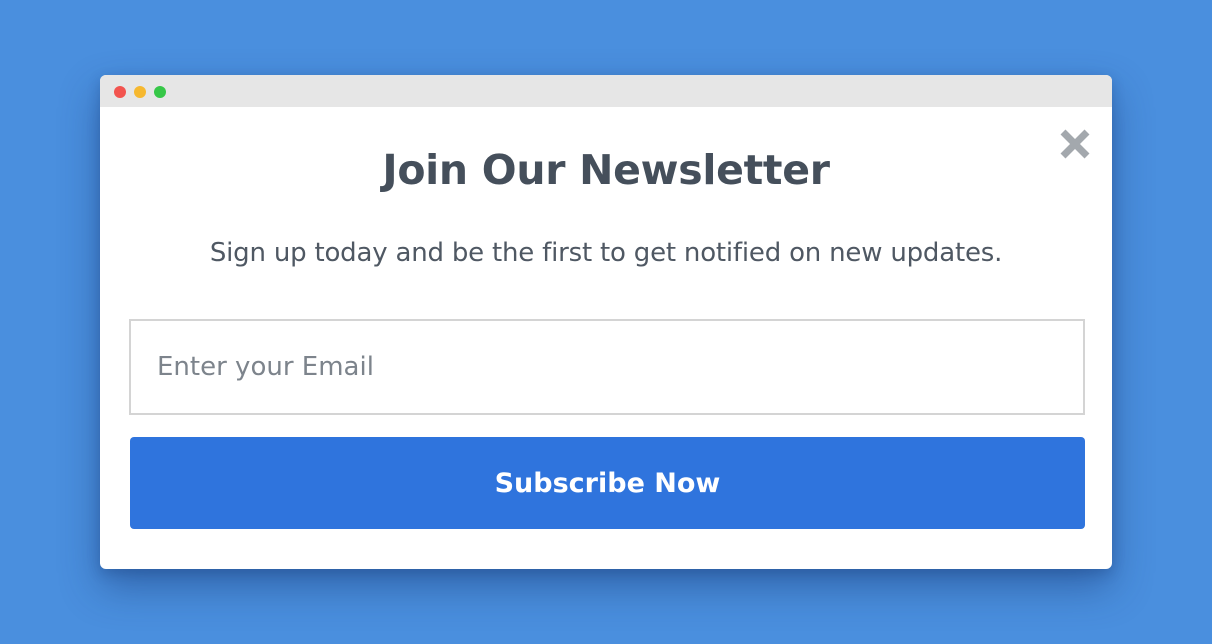  I want to click on subscribe-button: Subscribe Now, so click(607, 483).